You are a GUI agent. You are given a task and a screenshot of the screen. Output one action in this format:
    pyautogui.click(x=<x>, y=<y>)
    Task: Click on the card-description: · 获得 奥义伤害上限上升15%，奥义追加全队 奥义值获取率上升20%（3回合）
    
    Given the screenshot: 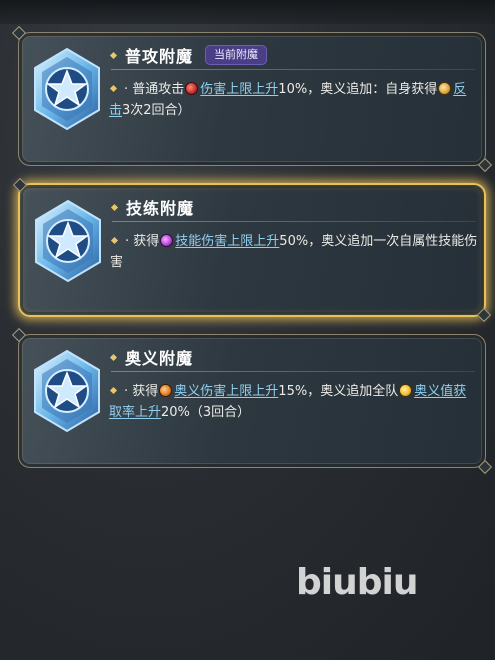 What is the action you would take?
    pyautogui.click(x=288, y=402)
    